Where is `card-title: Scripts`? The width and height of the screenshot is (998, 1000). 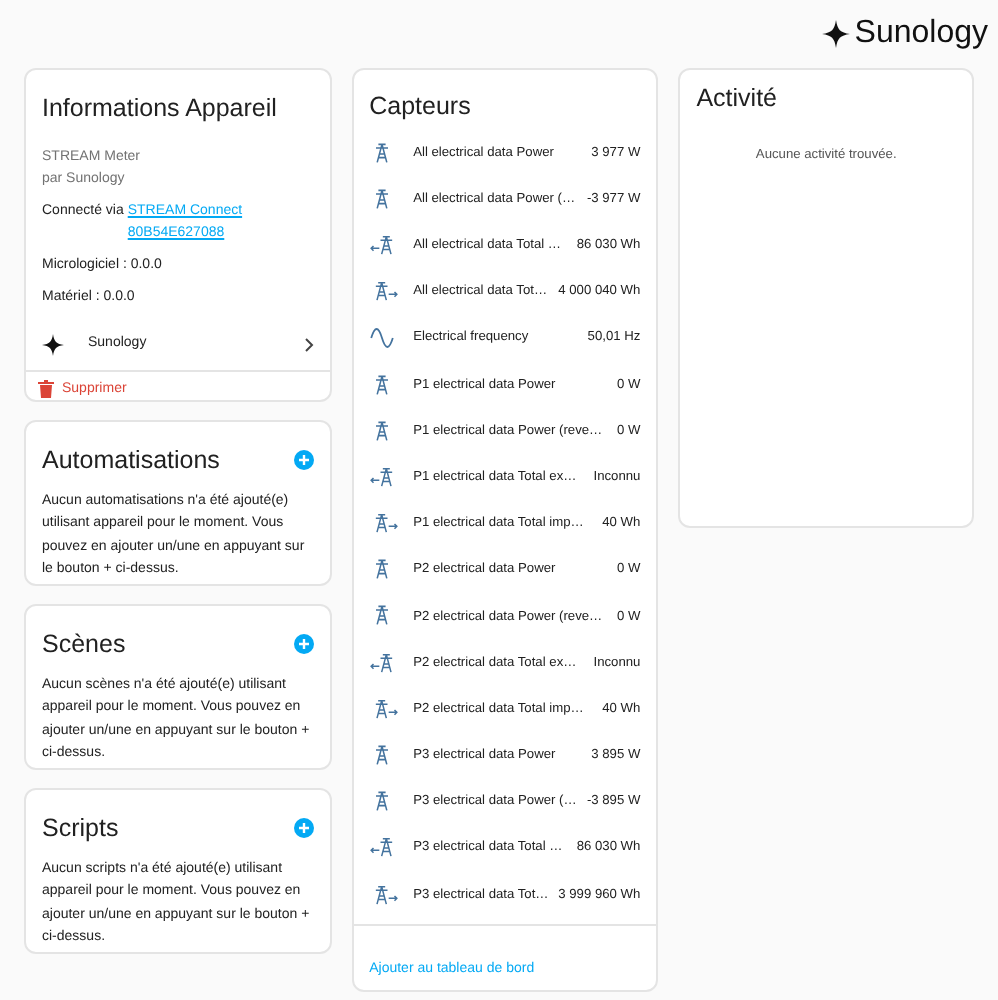
card-title: Scripts is located at coordinates (80, 829).